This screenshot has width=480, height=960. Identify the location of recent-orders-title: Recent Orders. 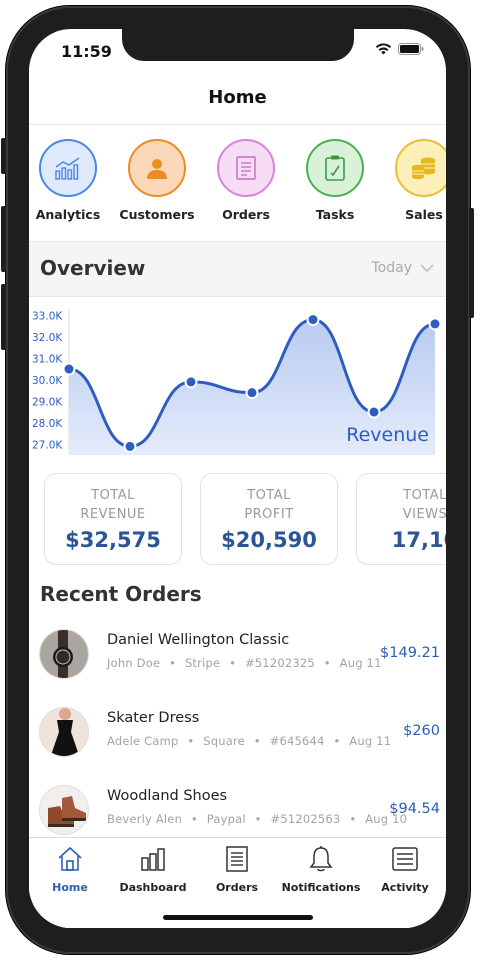
(121, 594).